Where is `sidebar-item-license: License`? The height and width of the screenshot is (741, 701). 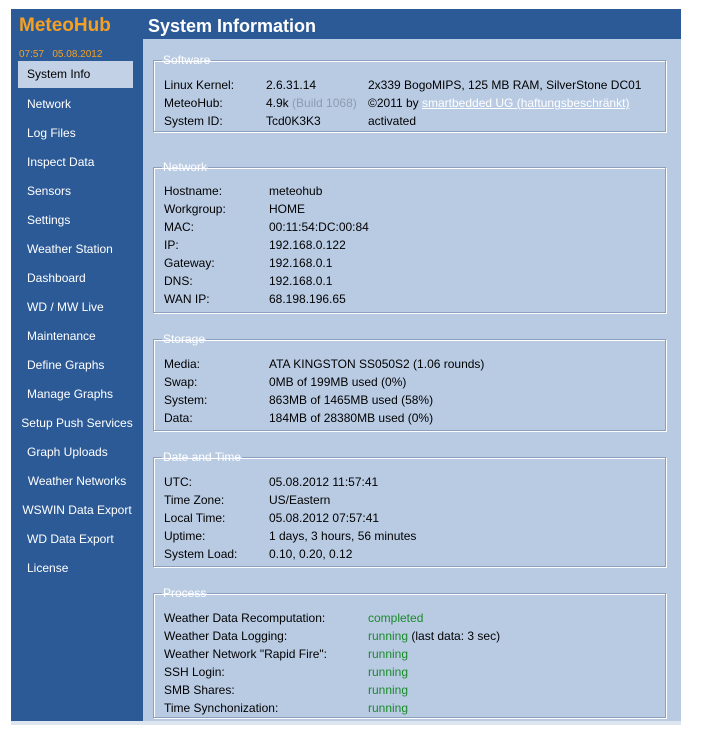
sidebar-item-license: License is located at coordinates (77, 568).